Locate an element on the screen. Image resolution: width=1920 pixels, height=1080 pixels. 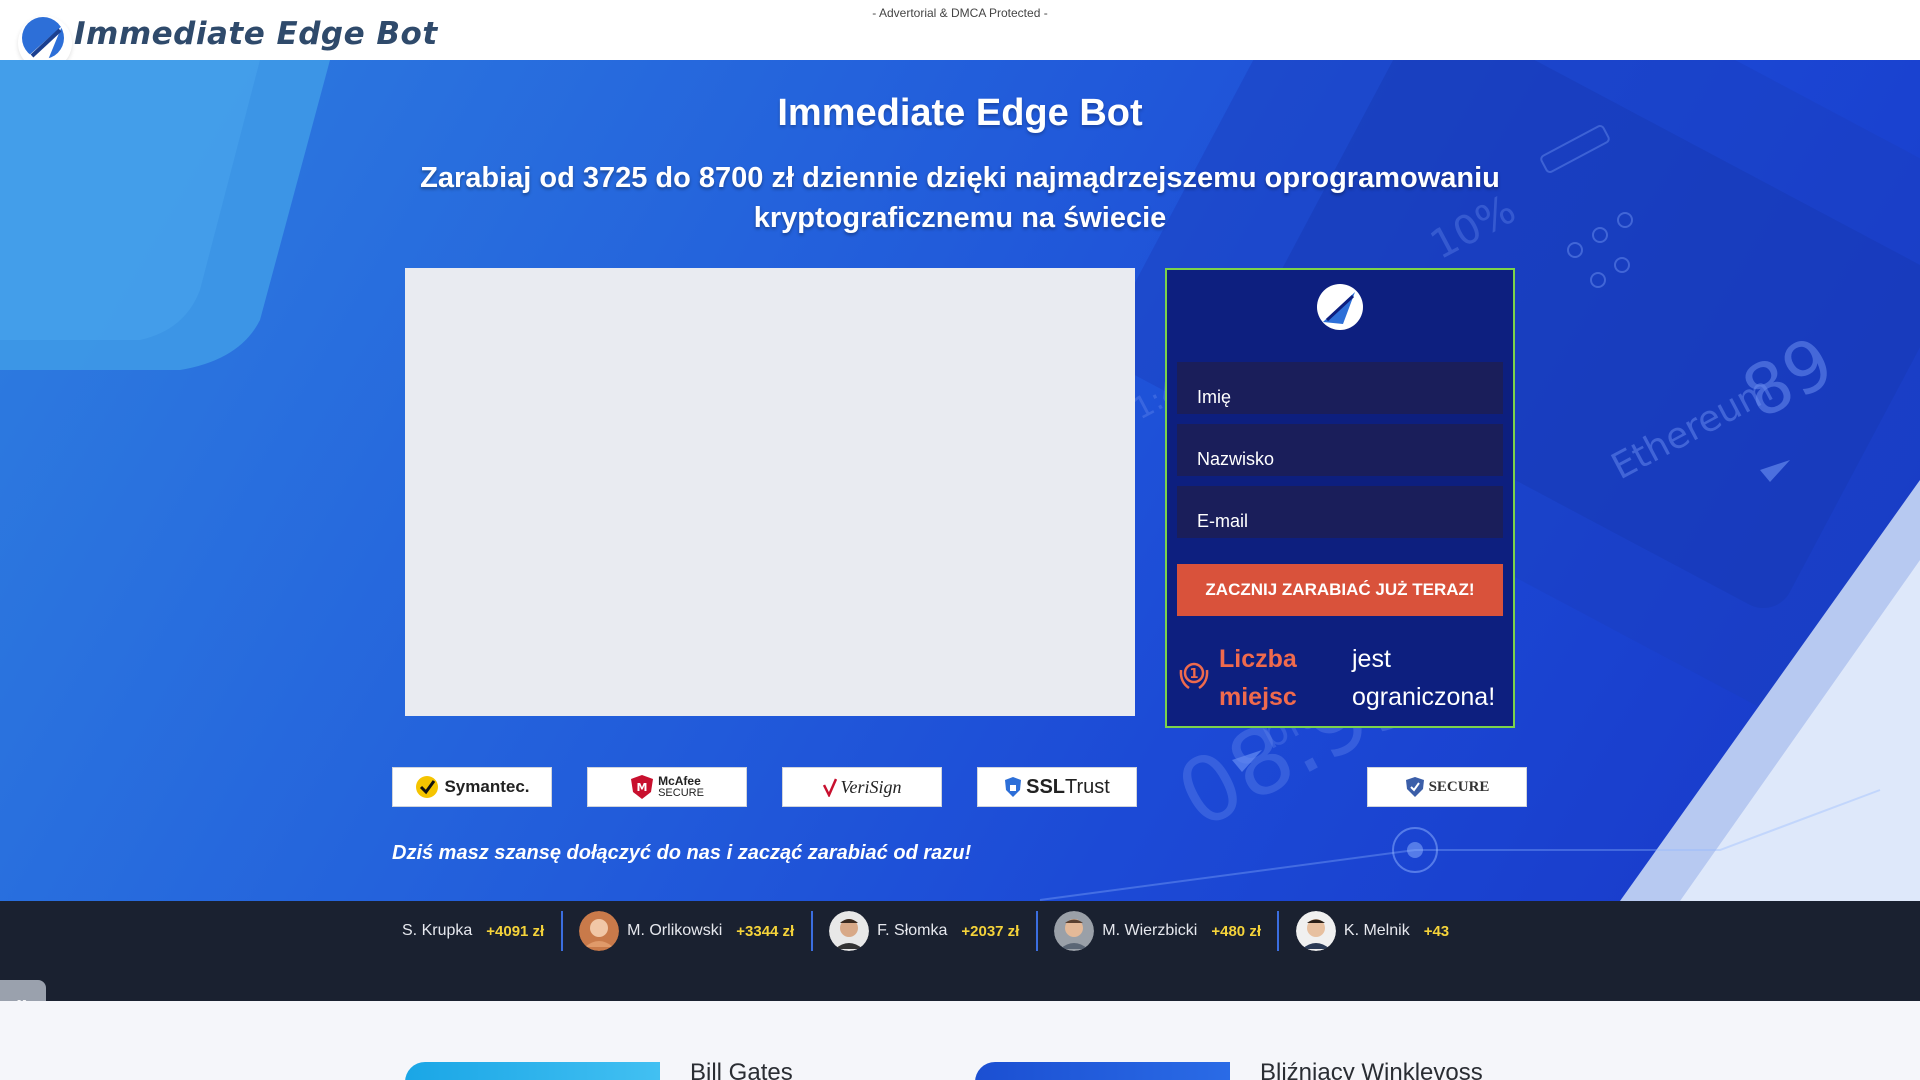
symantec-badge: Symantec. is located at coordinates (472, 787).